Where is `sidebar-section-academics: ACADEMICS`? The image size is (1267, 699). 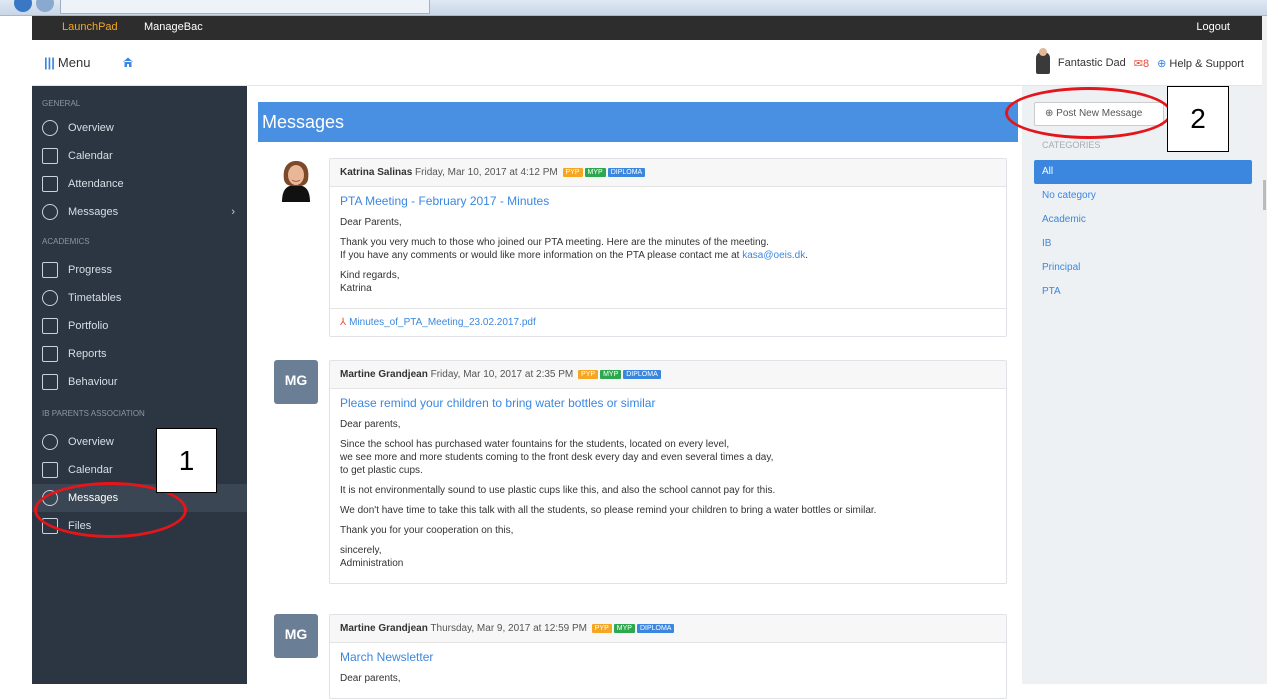 sidebar-section-academics: ACADEMICS is located at coordinates (66, 241).